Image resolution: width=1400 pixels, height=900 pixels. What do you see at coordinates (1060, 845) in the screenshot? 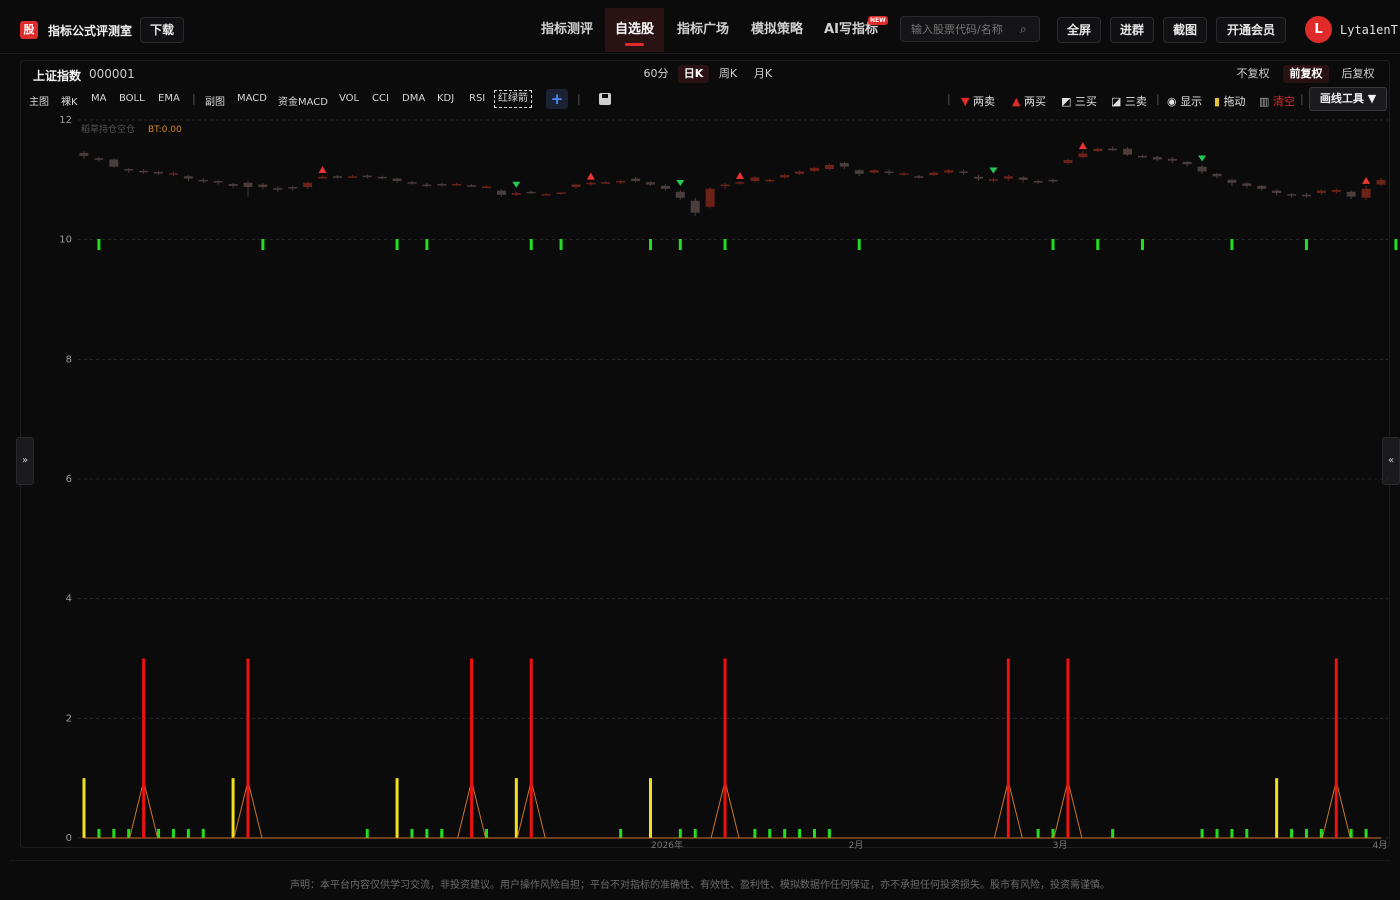
I see `x-tick-label: 3月` at bounding box center [1060, 845].